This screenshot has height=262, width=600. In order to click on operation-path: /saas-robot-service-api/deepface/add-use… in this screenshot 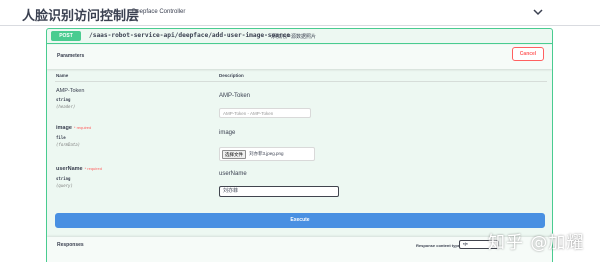, I will do `click(190, 35)`.